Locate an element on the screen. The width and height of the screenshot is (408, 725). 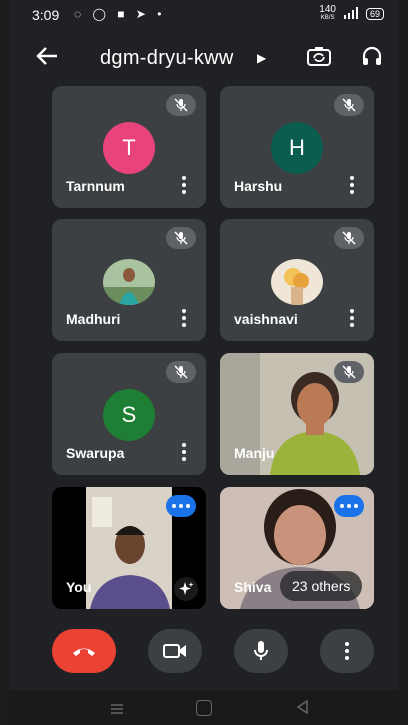
speed-value: 140 is located at coordinates (327, 9).